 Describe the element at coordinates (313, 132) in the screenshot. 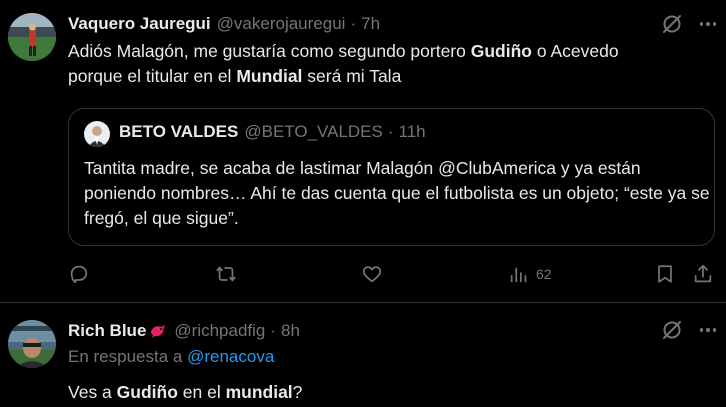

I see `quote-author-handle: @BETO_VALDES` at that location.